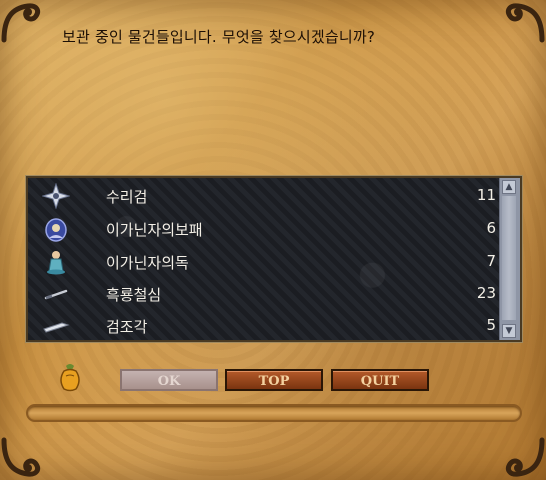  What do you see at coordinates (491, 325) in the screenshot?
I see `item-quantity: 5` at bounding box center [491, 325].